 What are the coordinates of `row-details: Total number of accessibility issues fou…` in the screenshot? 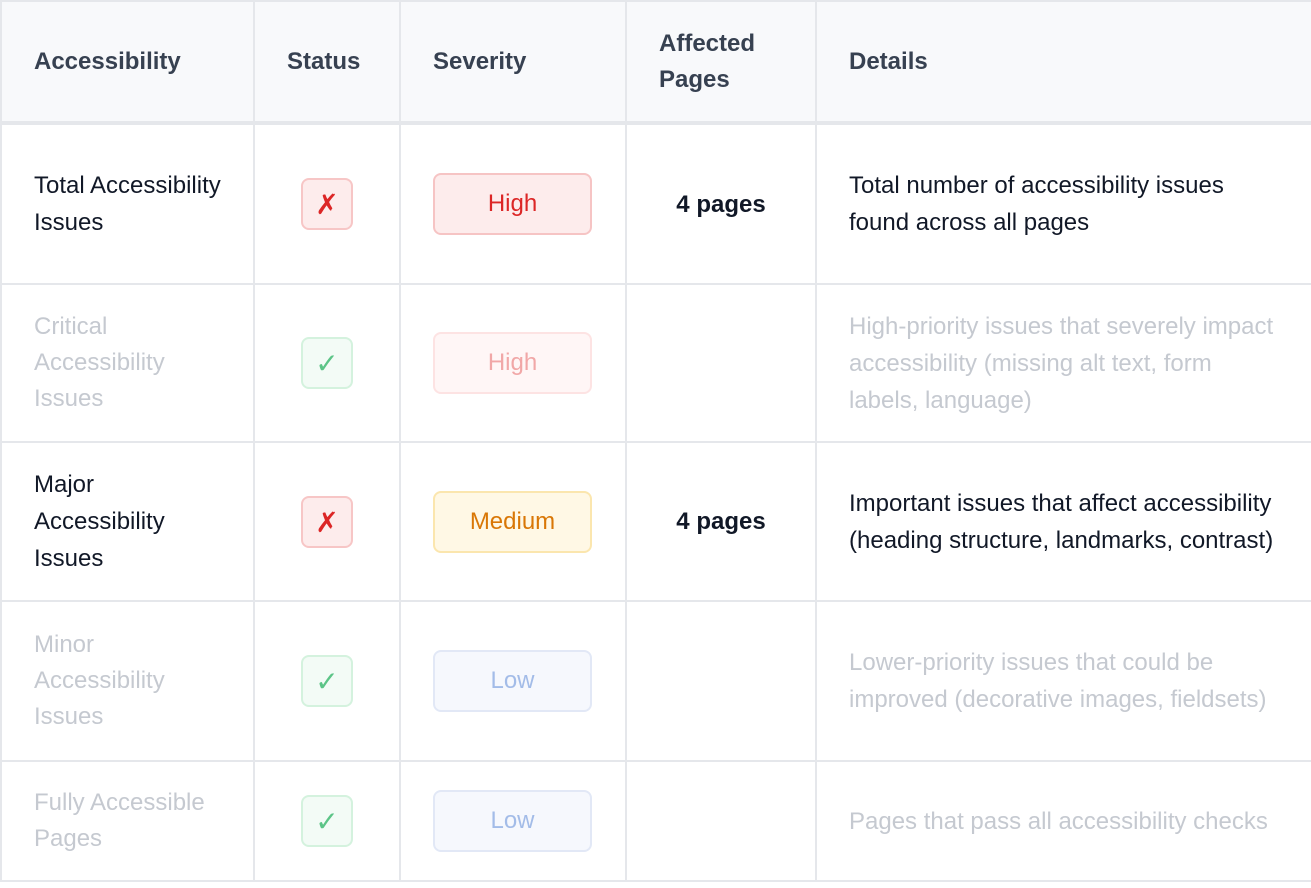 It's located at (1063, 203).